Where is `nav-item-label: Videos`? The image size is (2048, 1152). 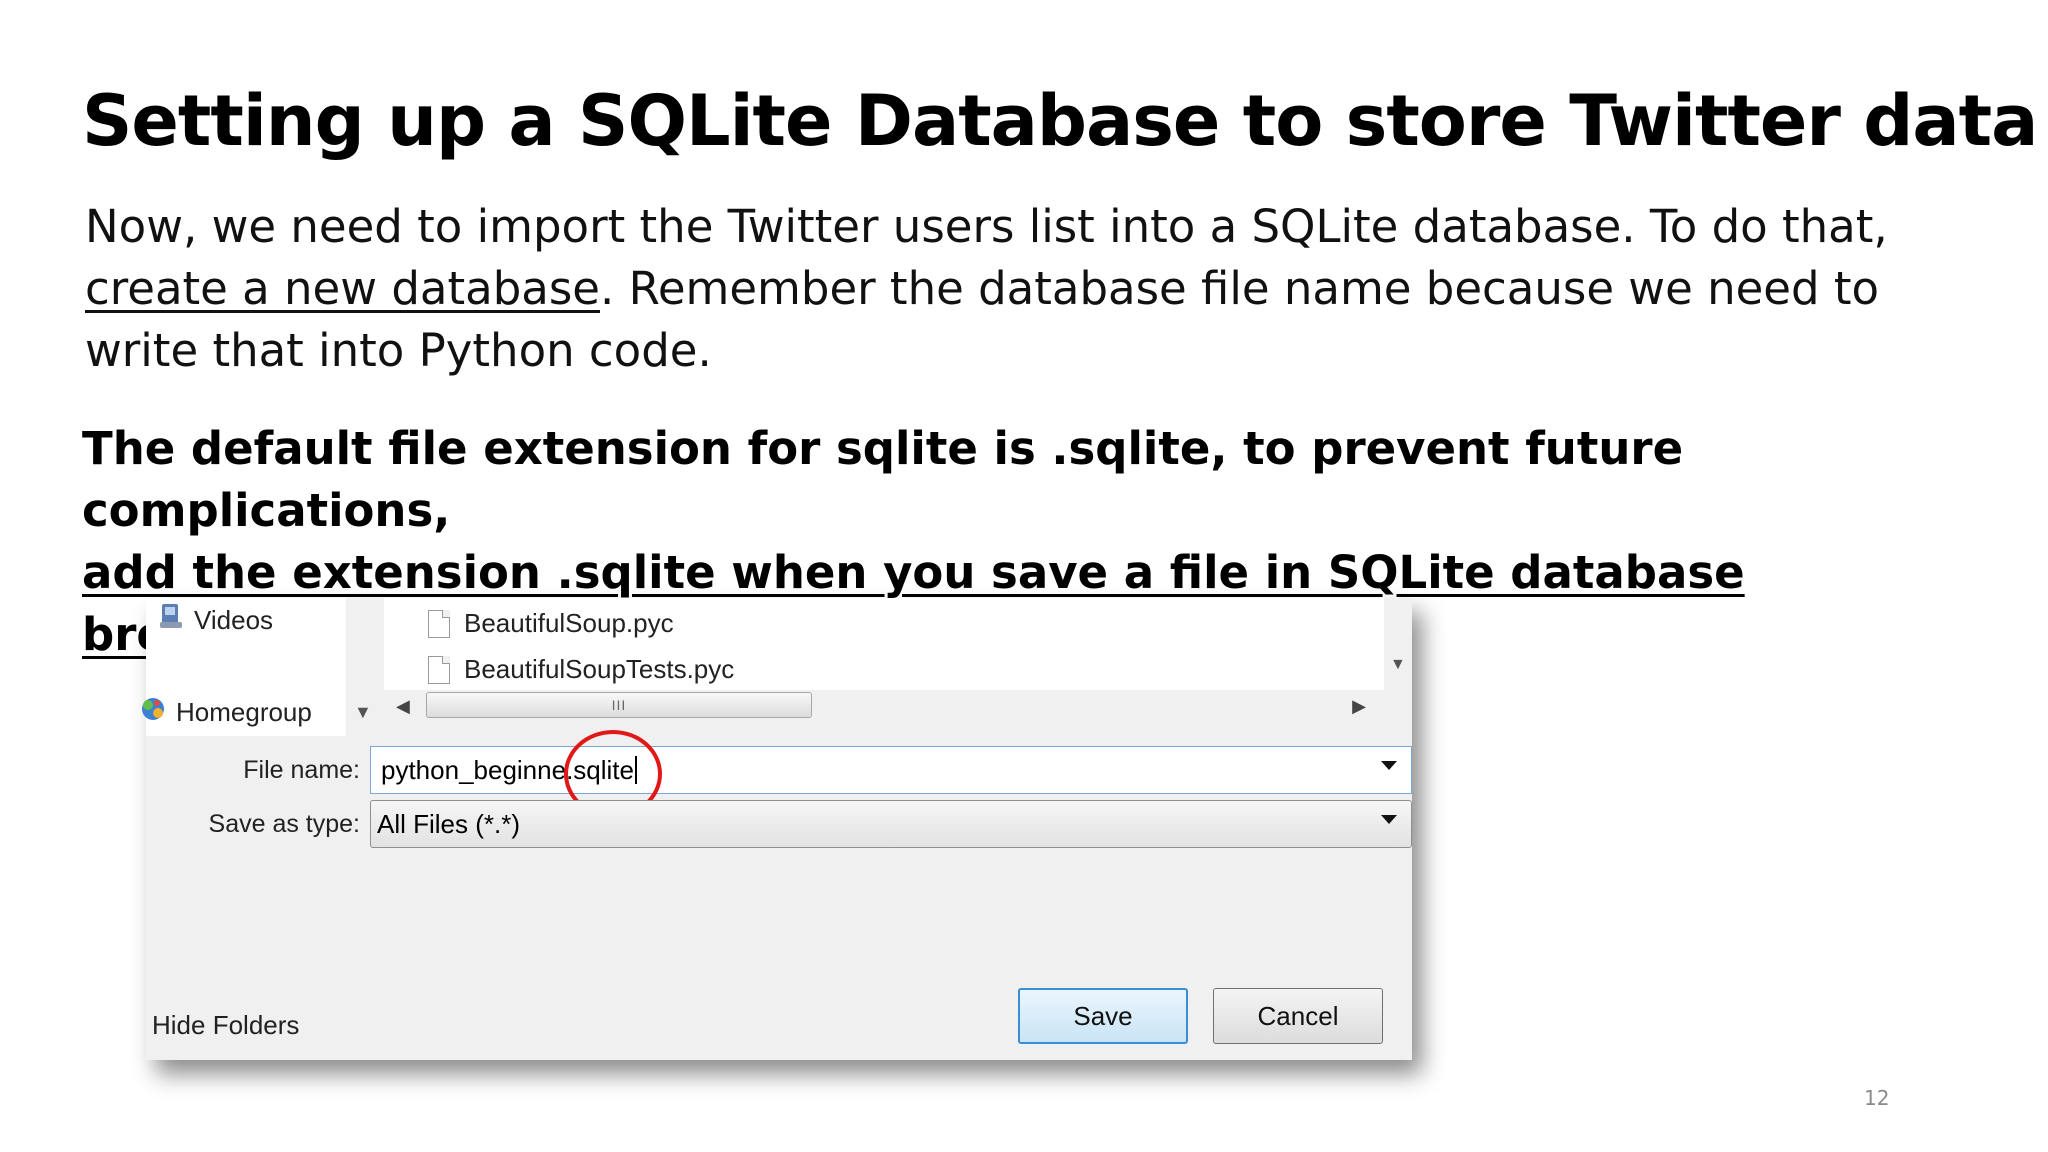
nav-item-label: Videos is located at coordinates (234, 620).